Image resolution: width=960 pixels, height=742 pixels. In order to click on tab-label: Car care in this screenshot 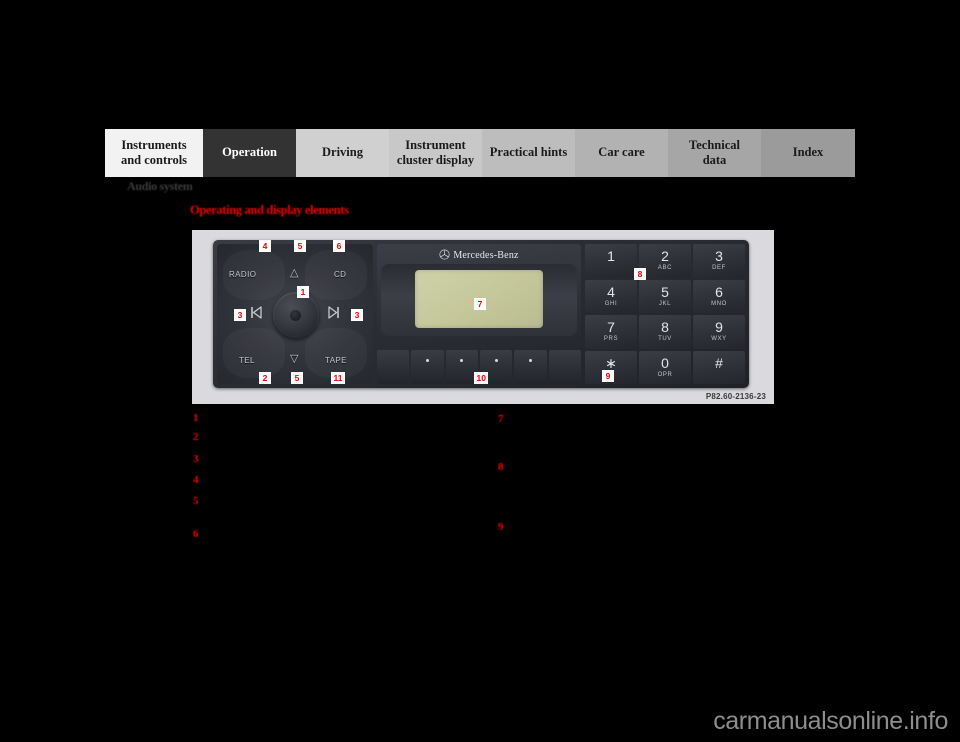, I will do `click(621, 152)`.